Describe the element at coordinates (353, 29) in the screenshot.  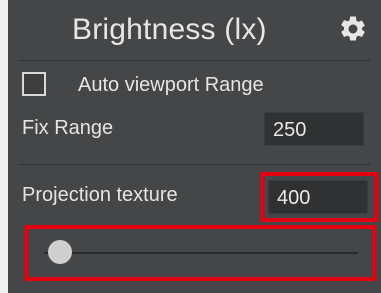
I see `gear-icon` at that location.